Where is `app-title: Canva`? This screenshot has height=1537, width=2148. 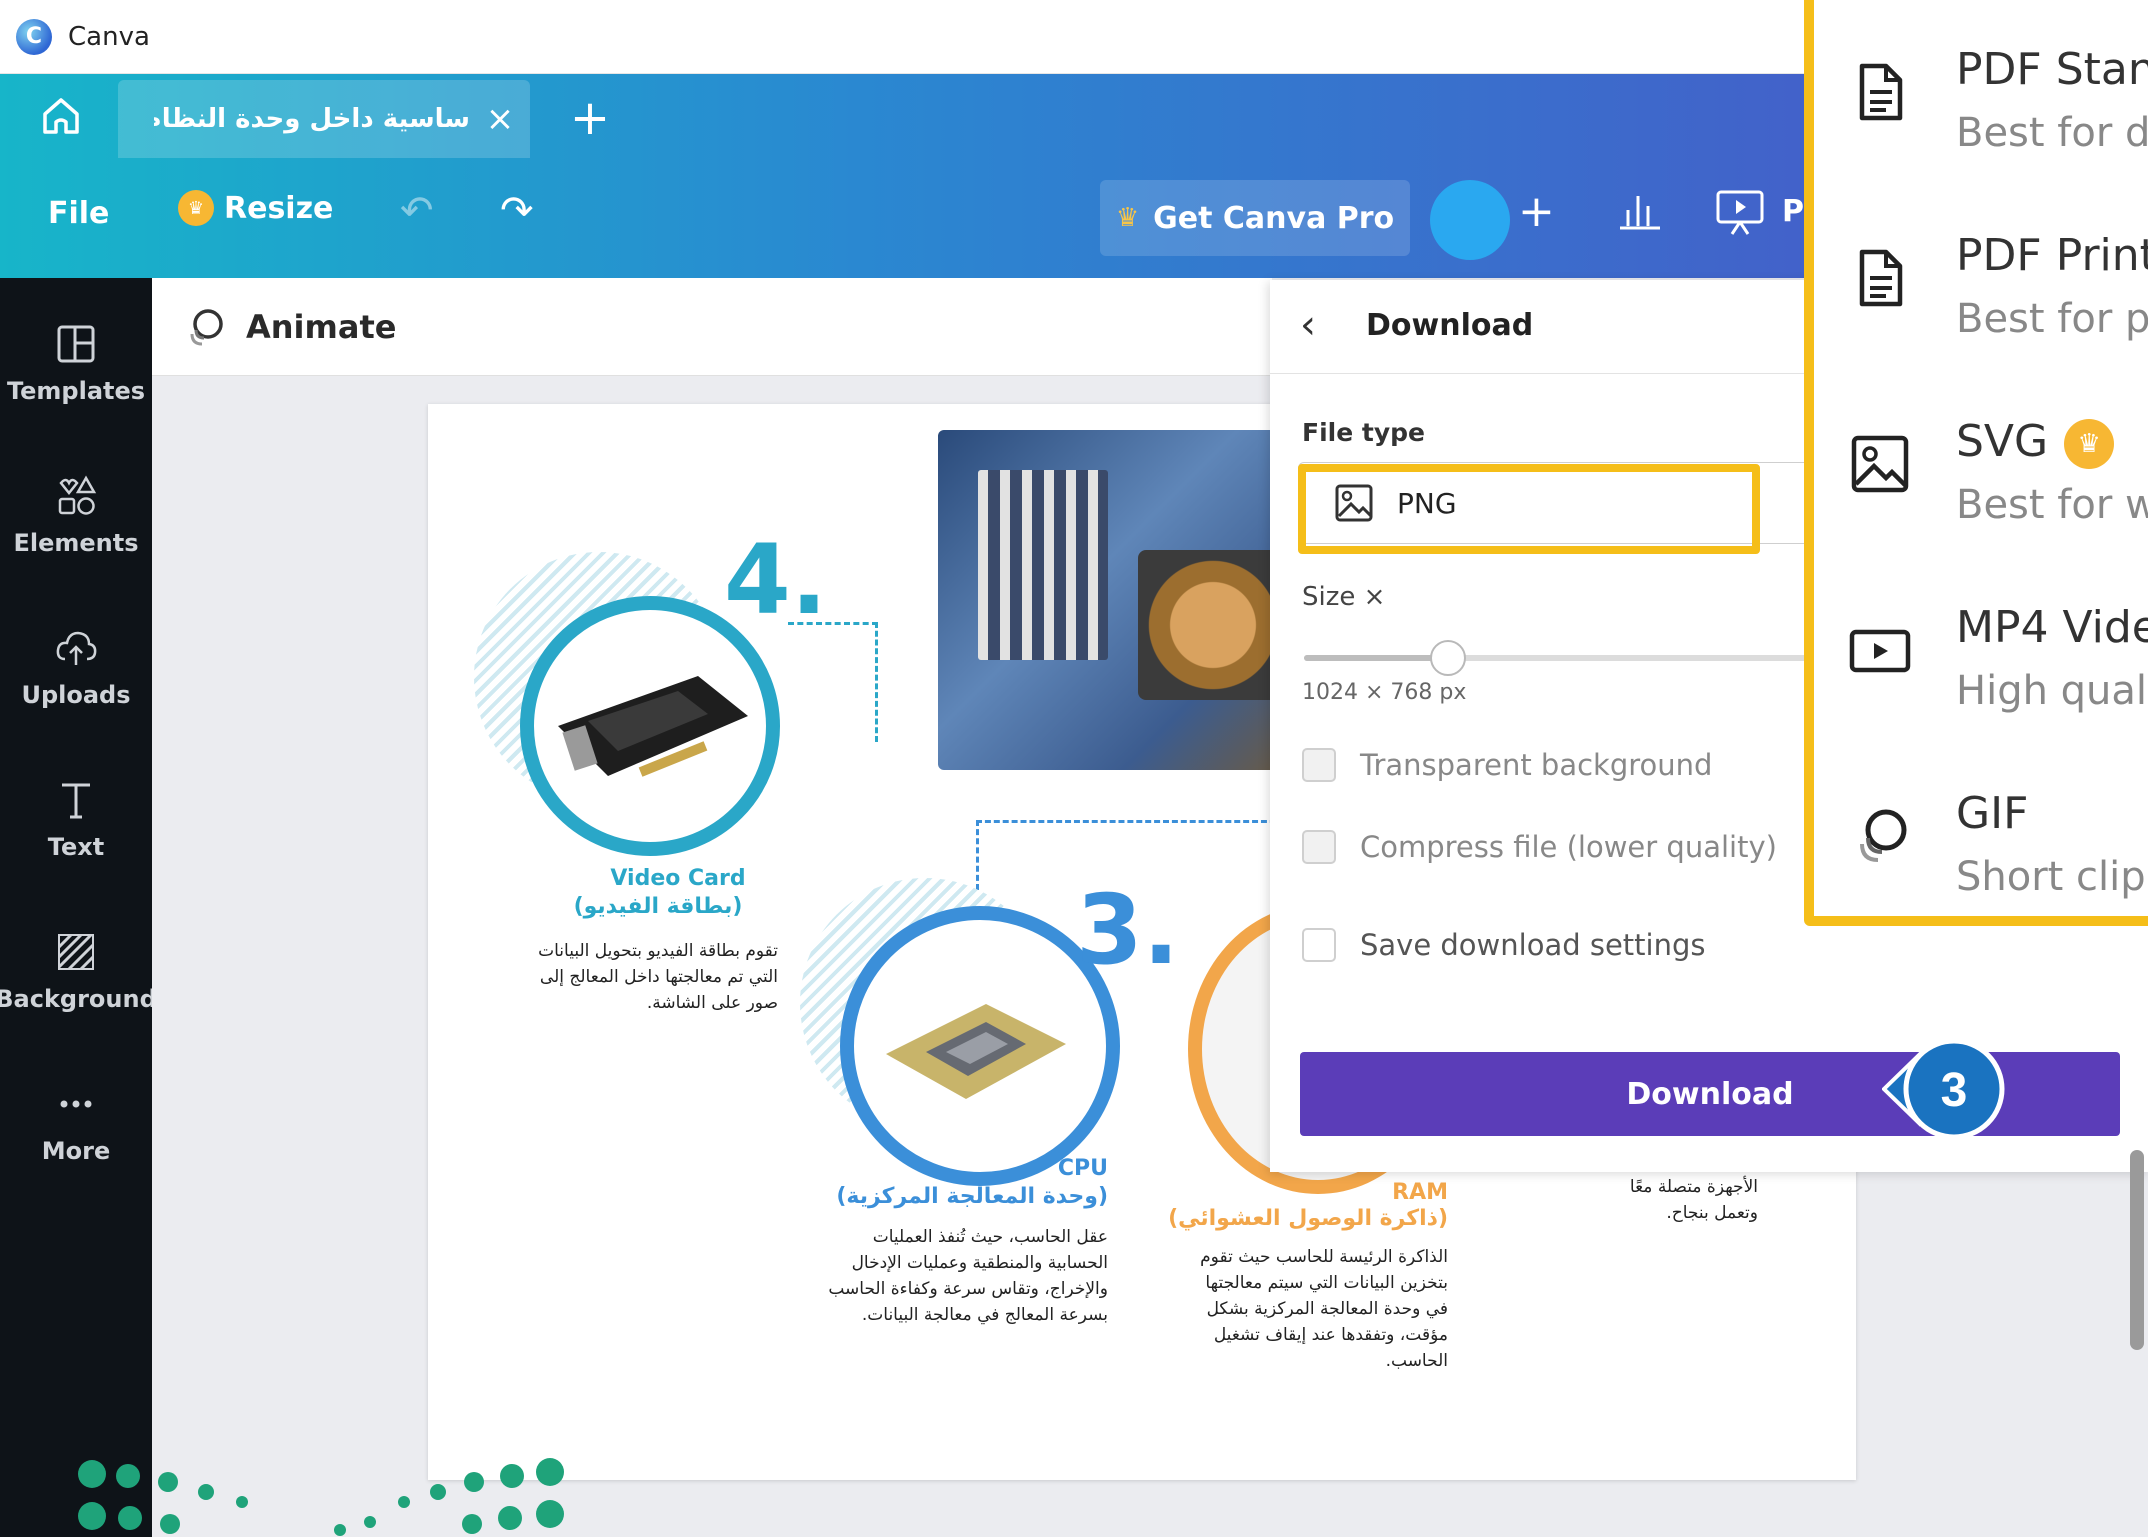
app-title: Canva is located at coordinates (109, 36).